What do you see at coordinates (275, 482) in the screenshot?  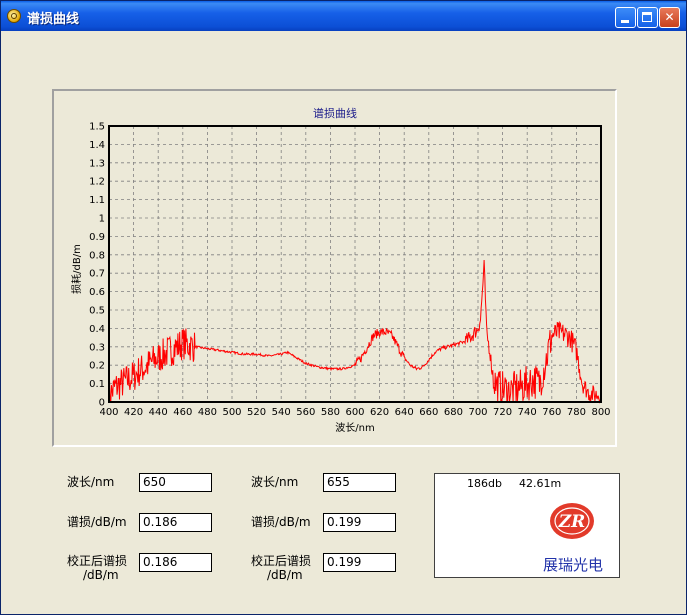 I see `right-wavelength-label: 波长/nm` at bounding box center [275, 482].